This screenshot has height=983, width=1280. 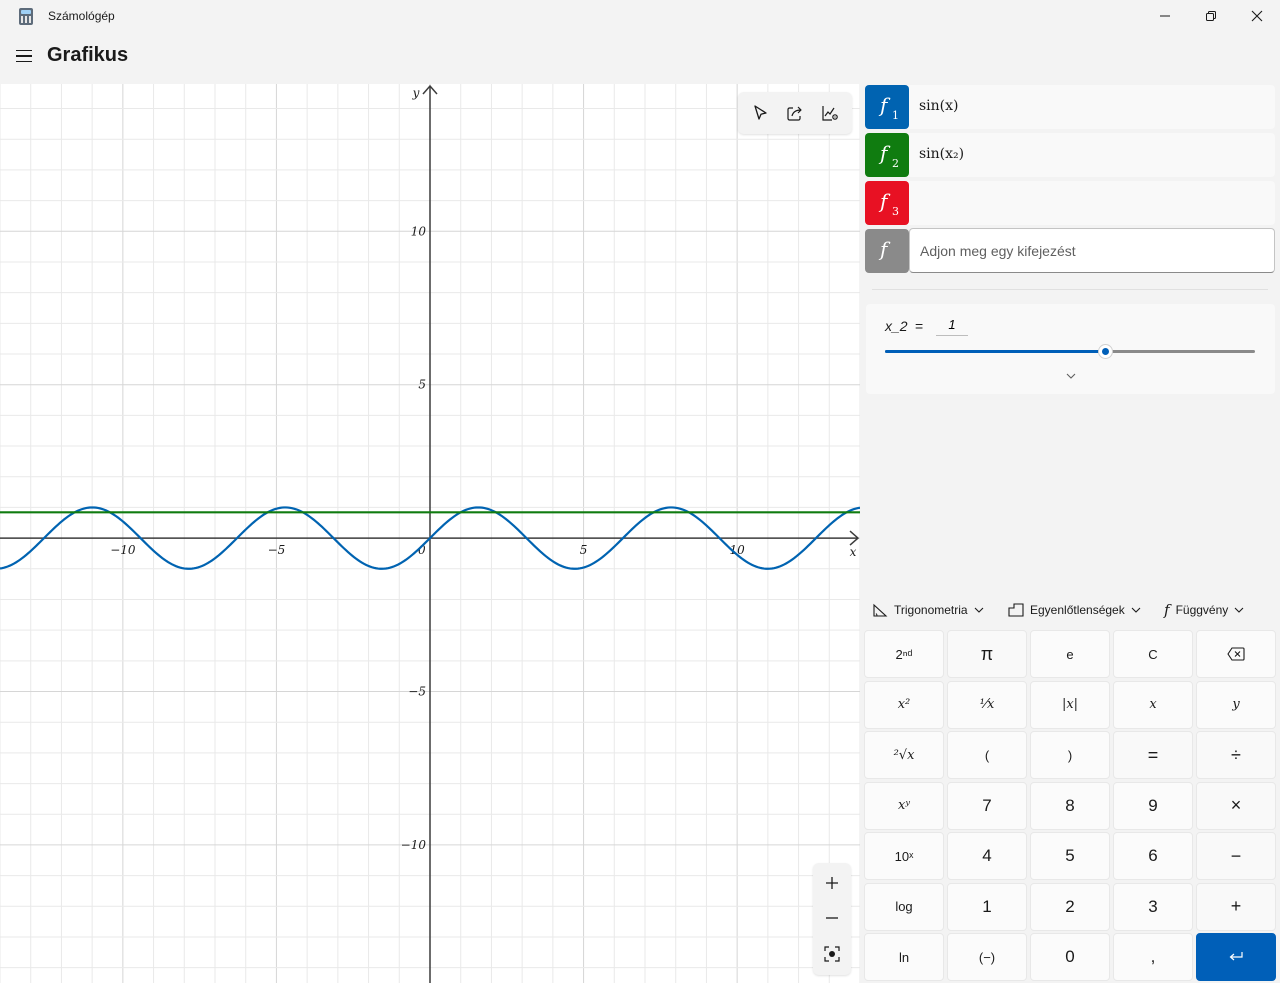 I want to click on zoom-out-icon, so click(x=832, y=918).